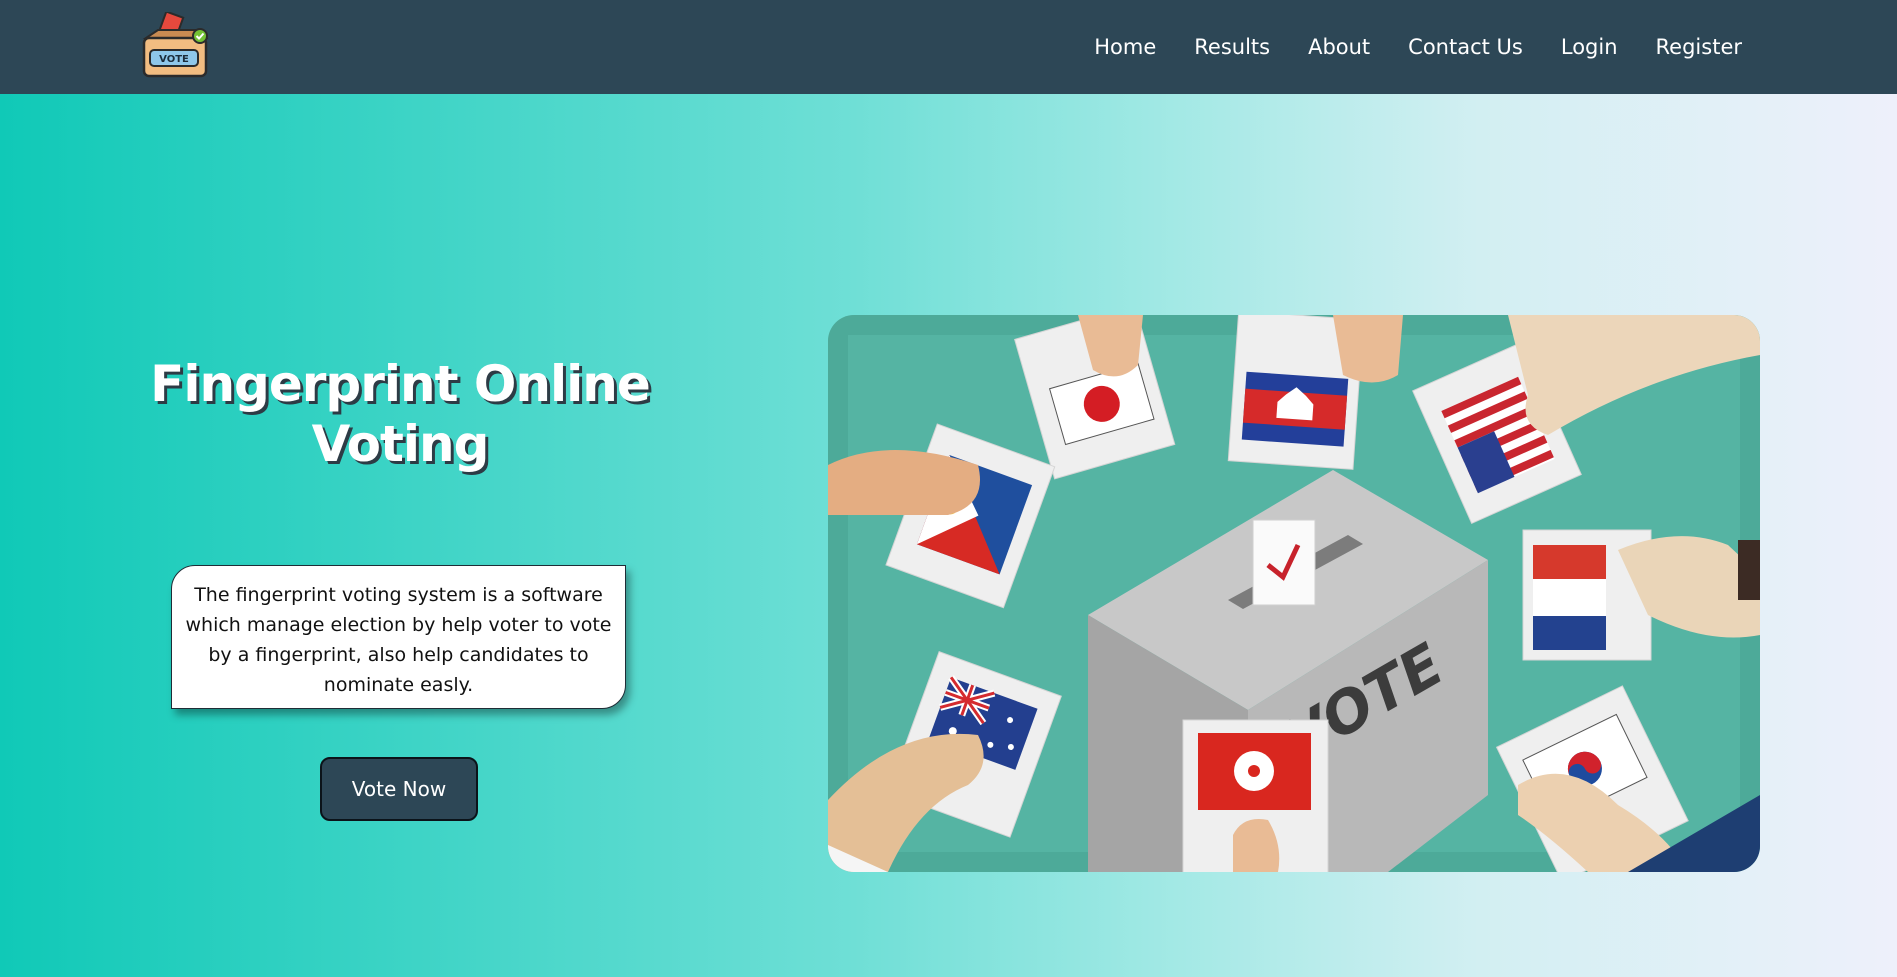  What do you see at coordinates (174, 59) in the screenshot?
I see `logo-text: VOTE` at bounding box center [174, 59].